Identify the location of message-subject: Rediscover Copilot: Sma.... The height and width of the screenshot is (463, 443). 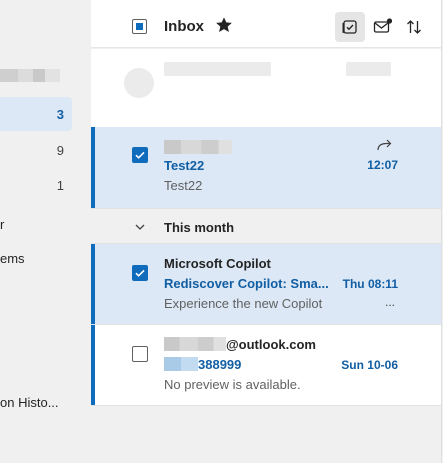
(246, 283).